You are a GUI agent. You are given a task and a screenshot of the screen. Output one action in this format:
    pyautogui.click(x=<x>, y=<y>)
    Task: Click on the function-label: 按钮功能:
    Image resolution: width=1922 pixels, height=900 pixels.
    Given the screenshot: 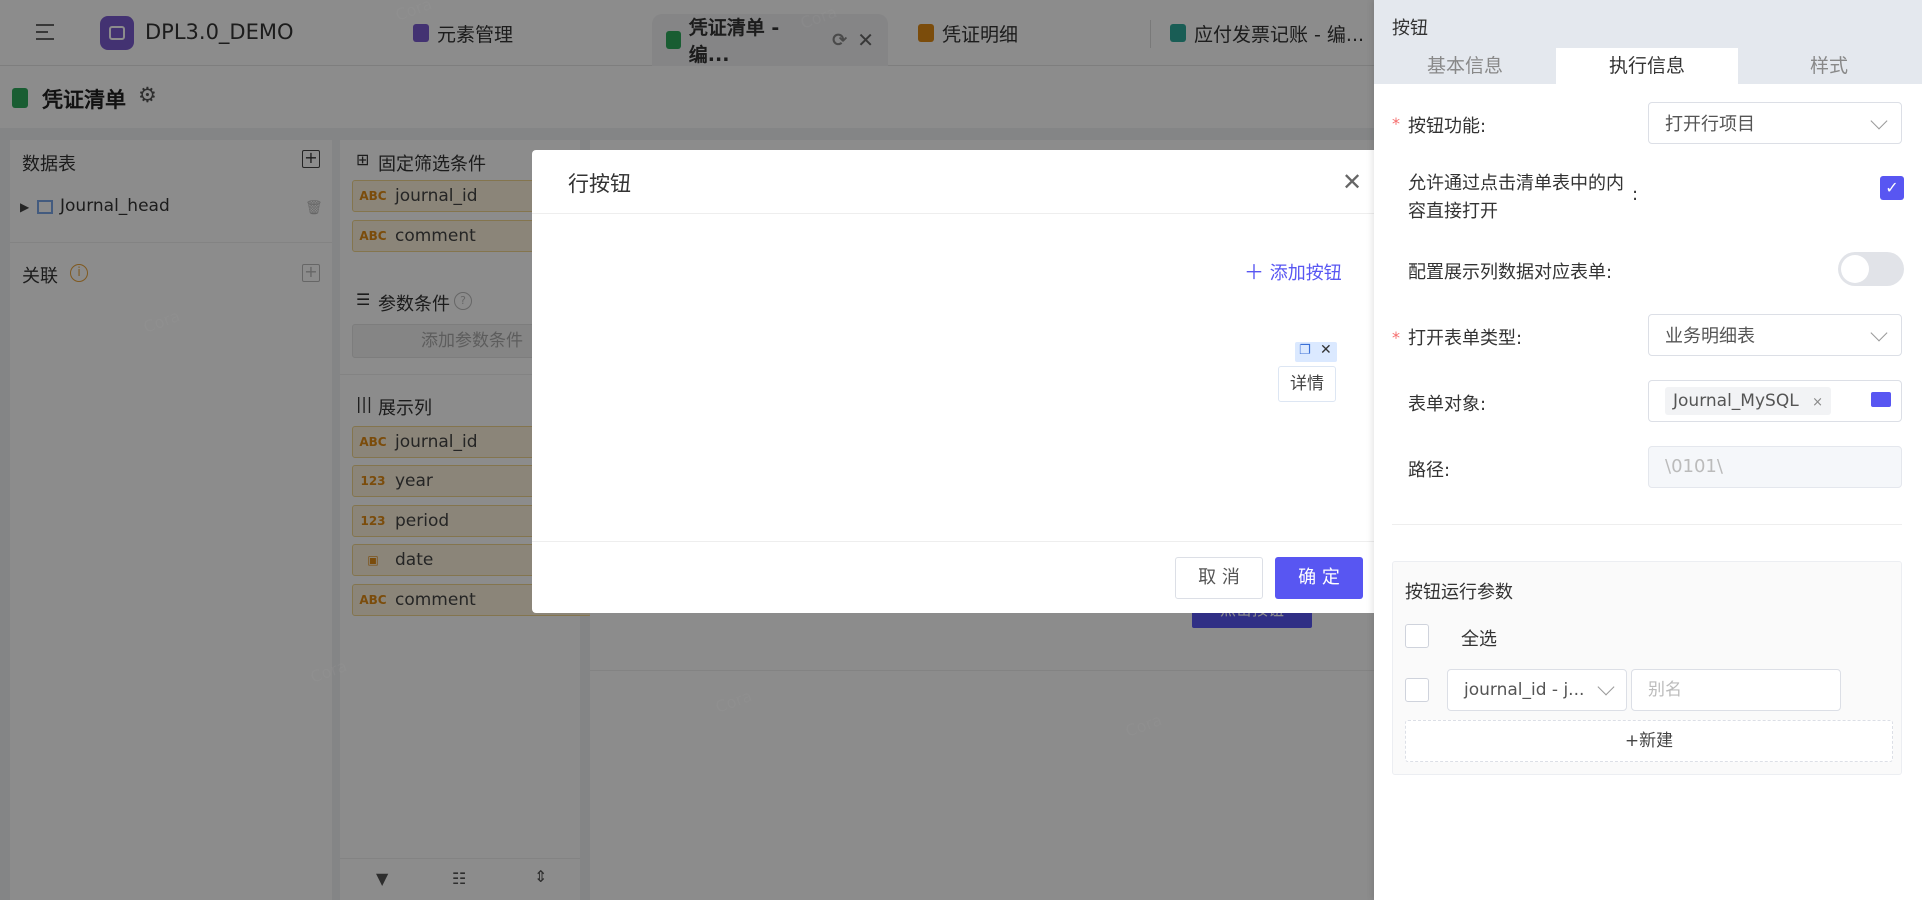 What is the action you would take?
    pyautogui.click(x=1447, y=126)
    